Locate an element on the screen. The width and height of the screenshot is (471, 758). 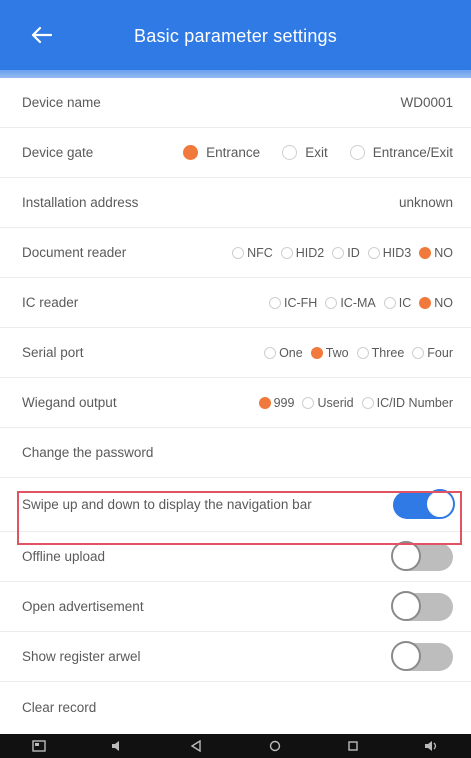
document-reader-options: NFC HID2 ID HID3 NO is located at coordinates (338, 253).